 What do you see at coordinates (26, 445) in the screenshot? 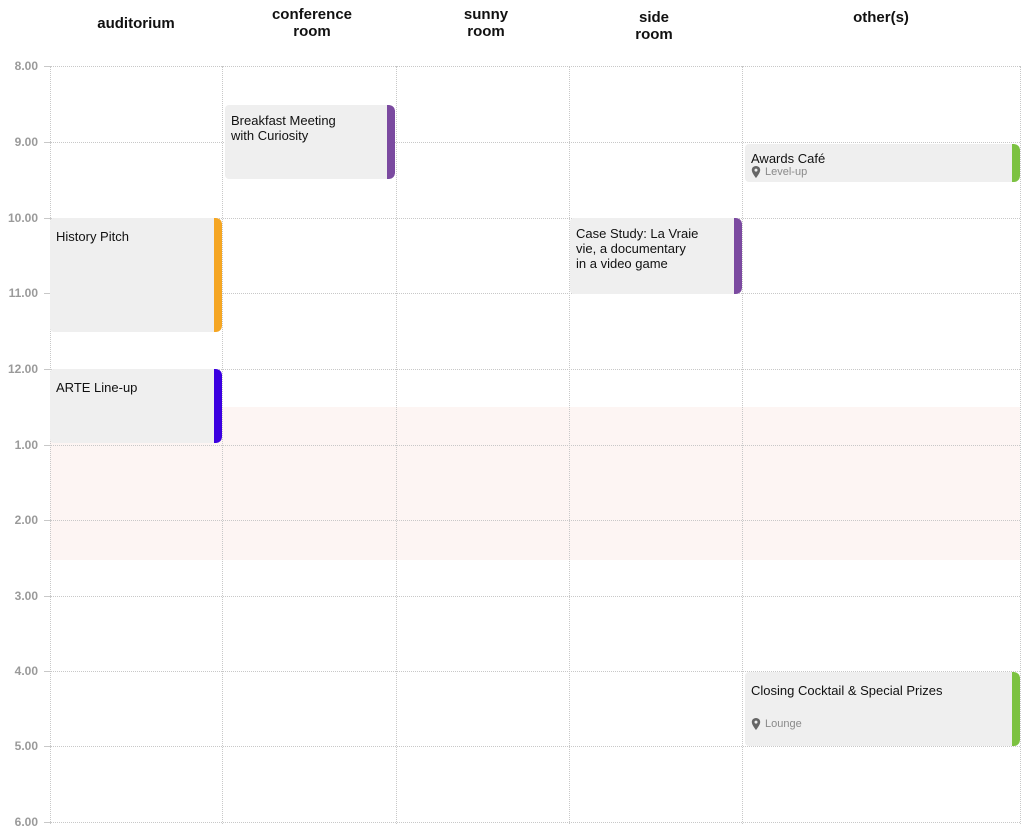
I see `time-label: 1.00` at bounding box center [26, 445].